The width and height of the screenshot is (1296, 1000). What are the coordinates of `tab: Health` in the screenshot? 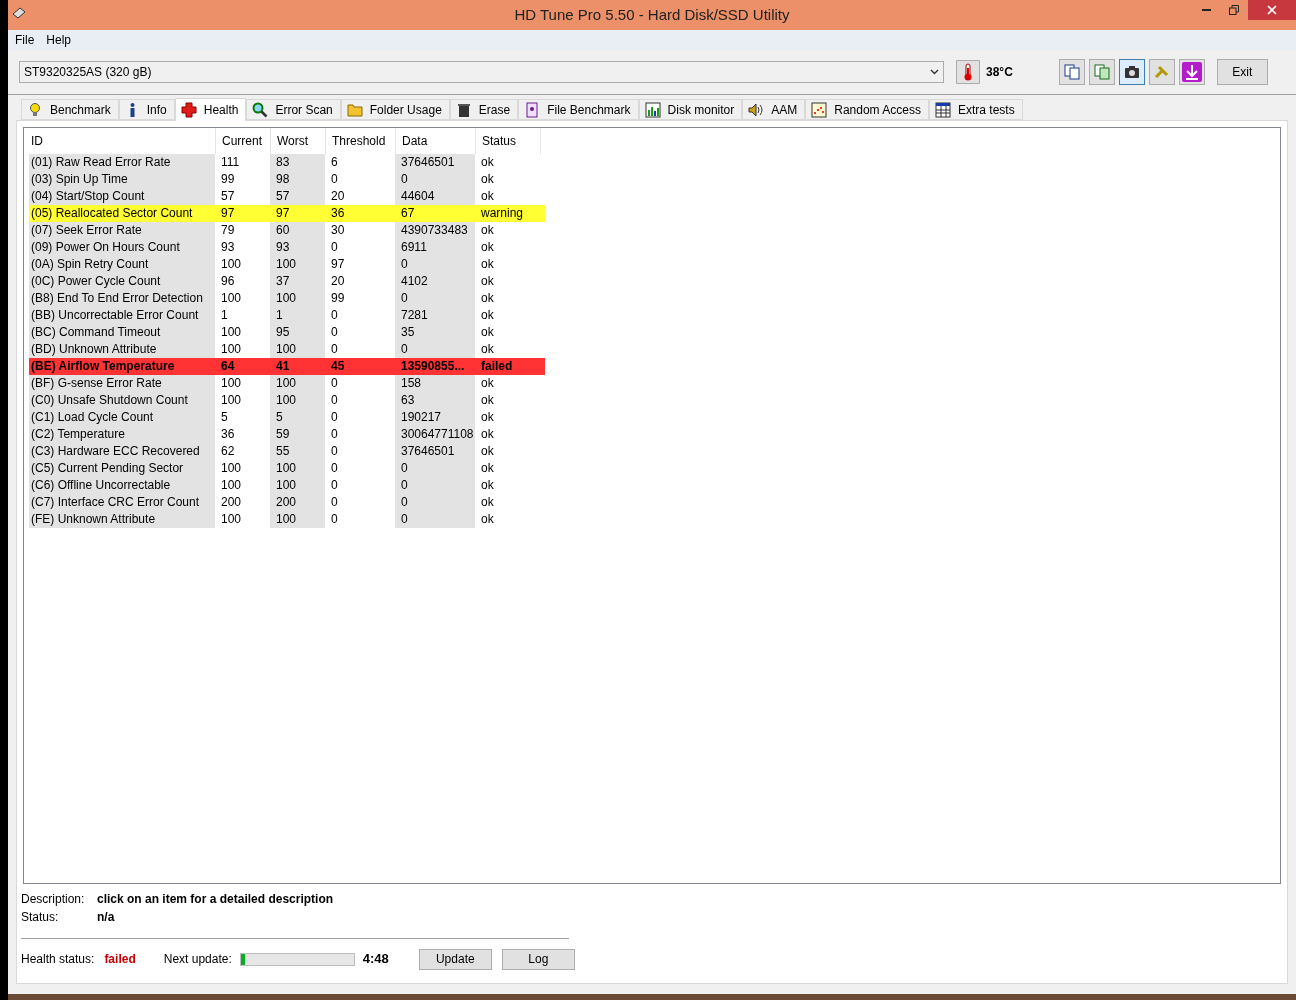 It's located at (210, 109).